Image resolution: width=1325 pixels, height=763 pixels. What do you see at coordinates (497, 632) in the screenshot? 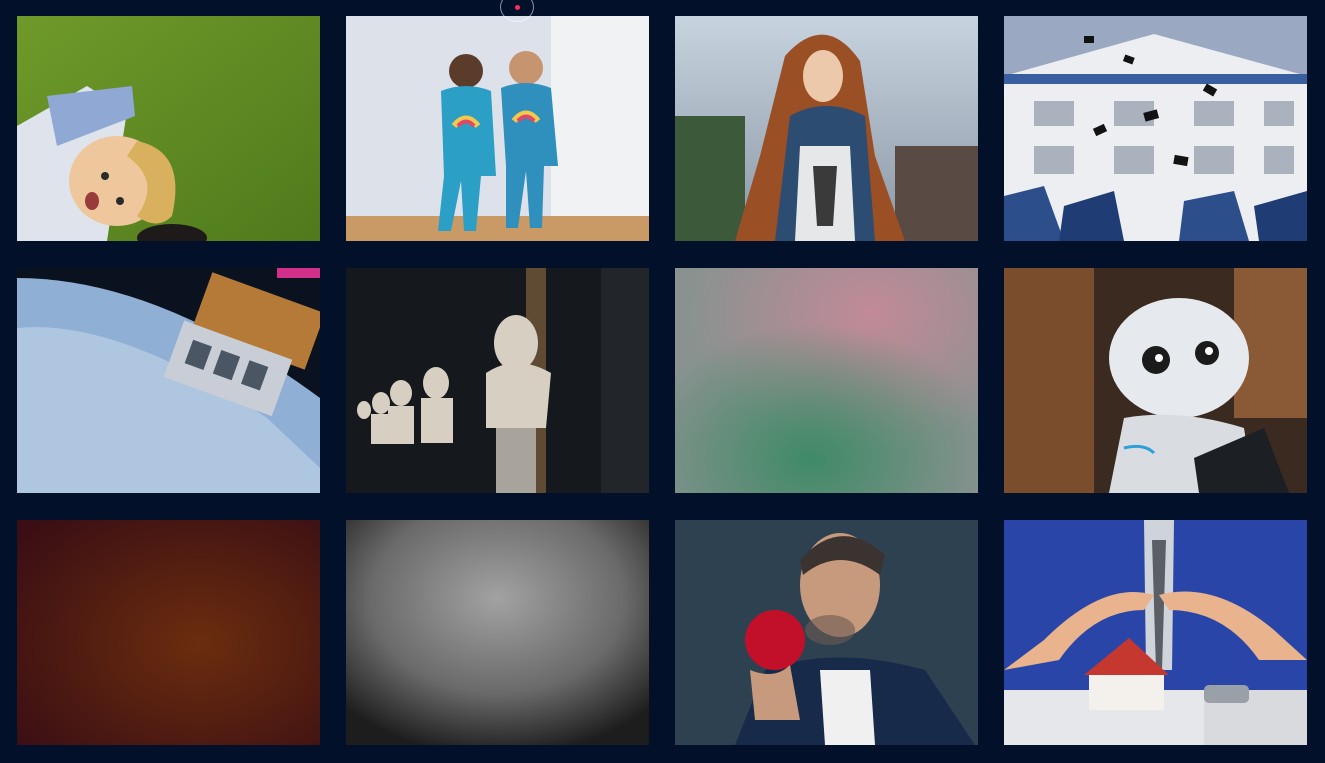
I see `blurred-gray-photo` at bounding box center [497, 632].